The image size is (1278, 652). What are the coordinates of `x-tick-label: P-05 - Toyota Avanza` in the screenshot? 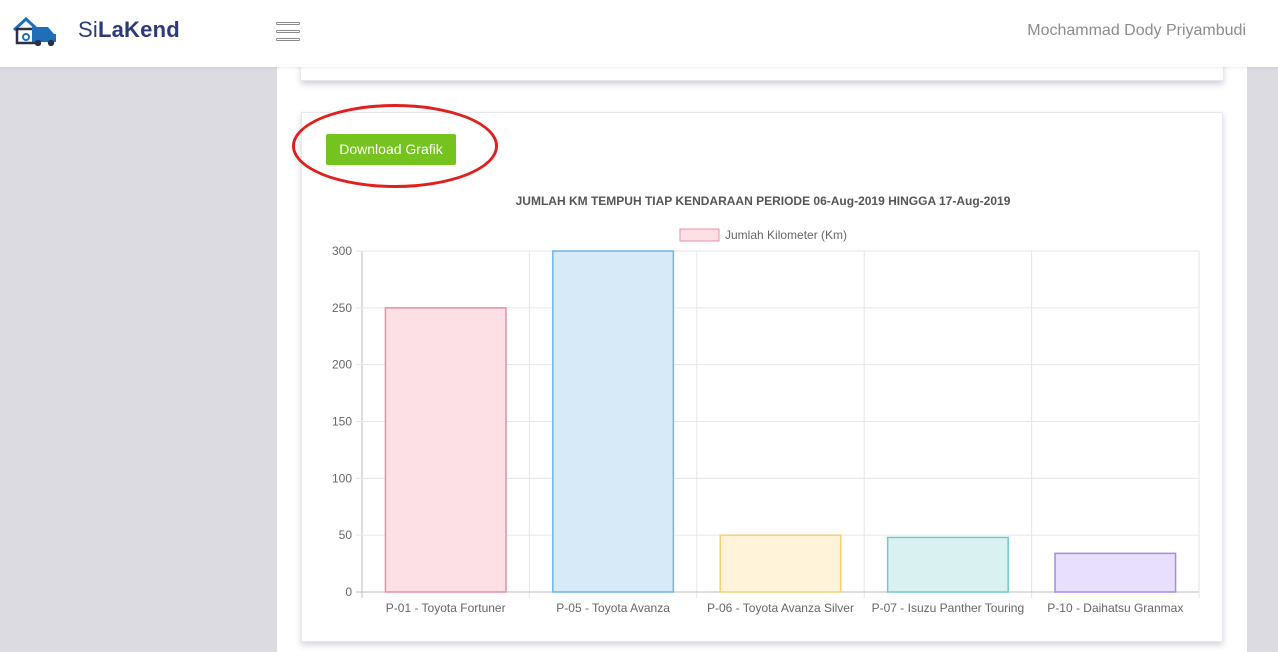 It's located at (613, 608).